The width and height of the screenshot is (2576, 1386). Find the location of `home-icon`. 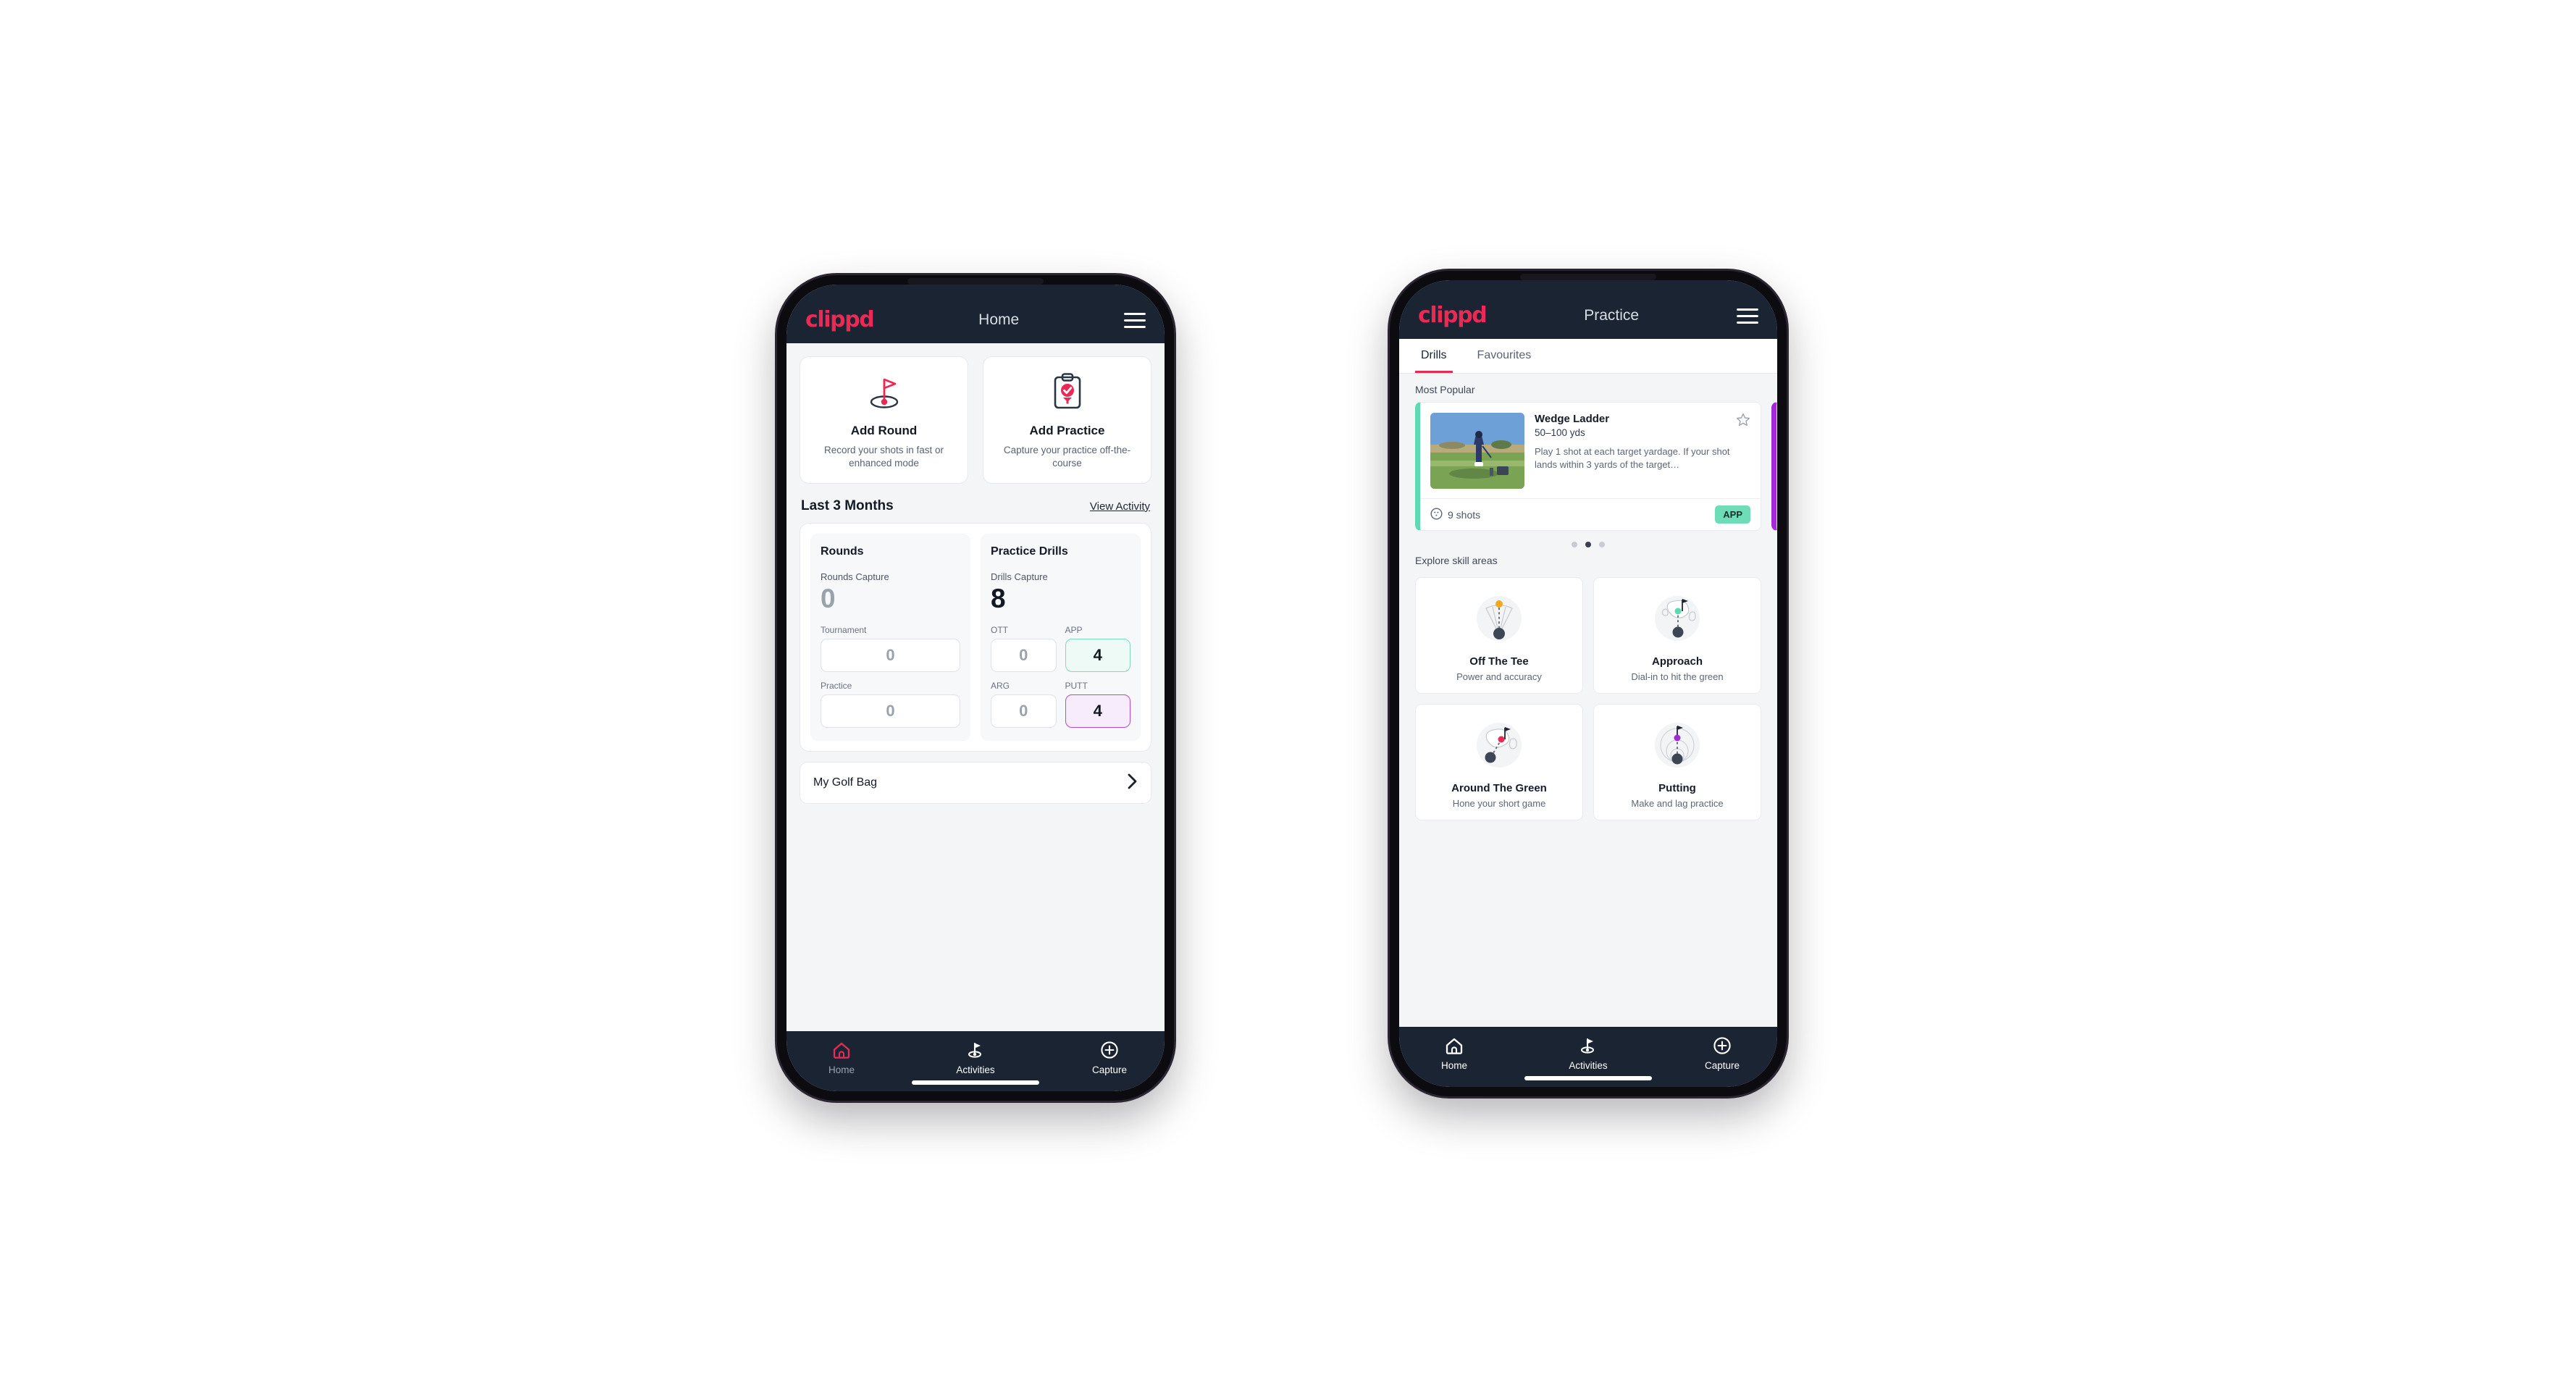

home-icon is located at coordinates (1454, 1045).